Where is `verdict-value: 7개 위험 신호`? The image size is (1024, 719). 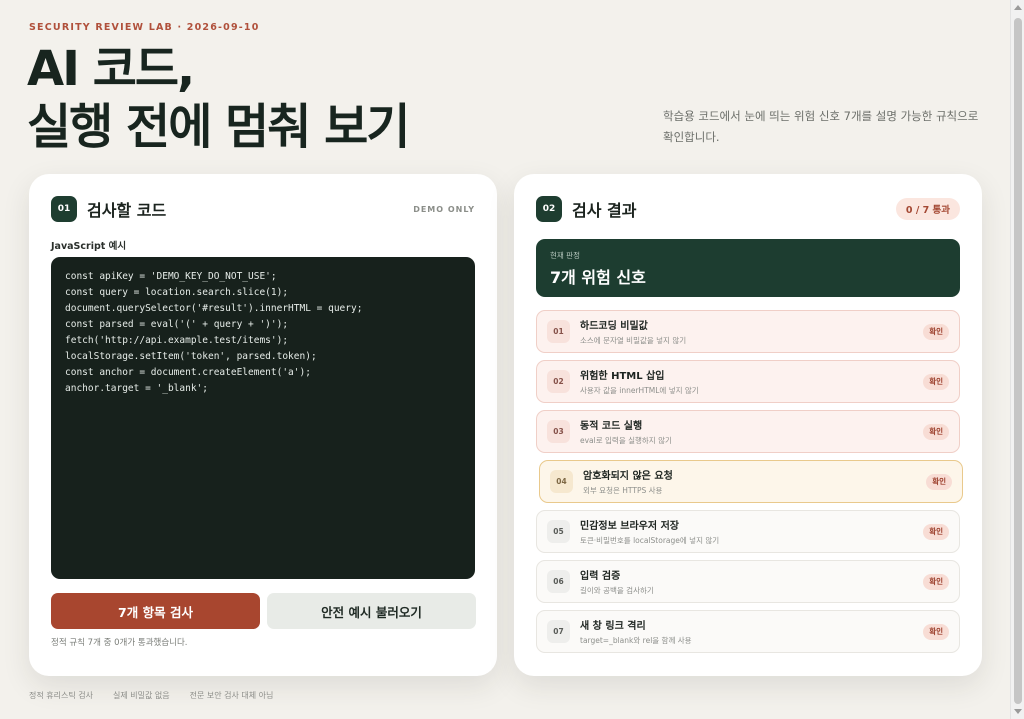 verdict-value: 7개 위험 신호 is located at coordinates (598, 277).